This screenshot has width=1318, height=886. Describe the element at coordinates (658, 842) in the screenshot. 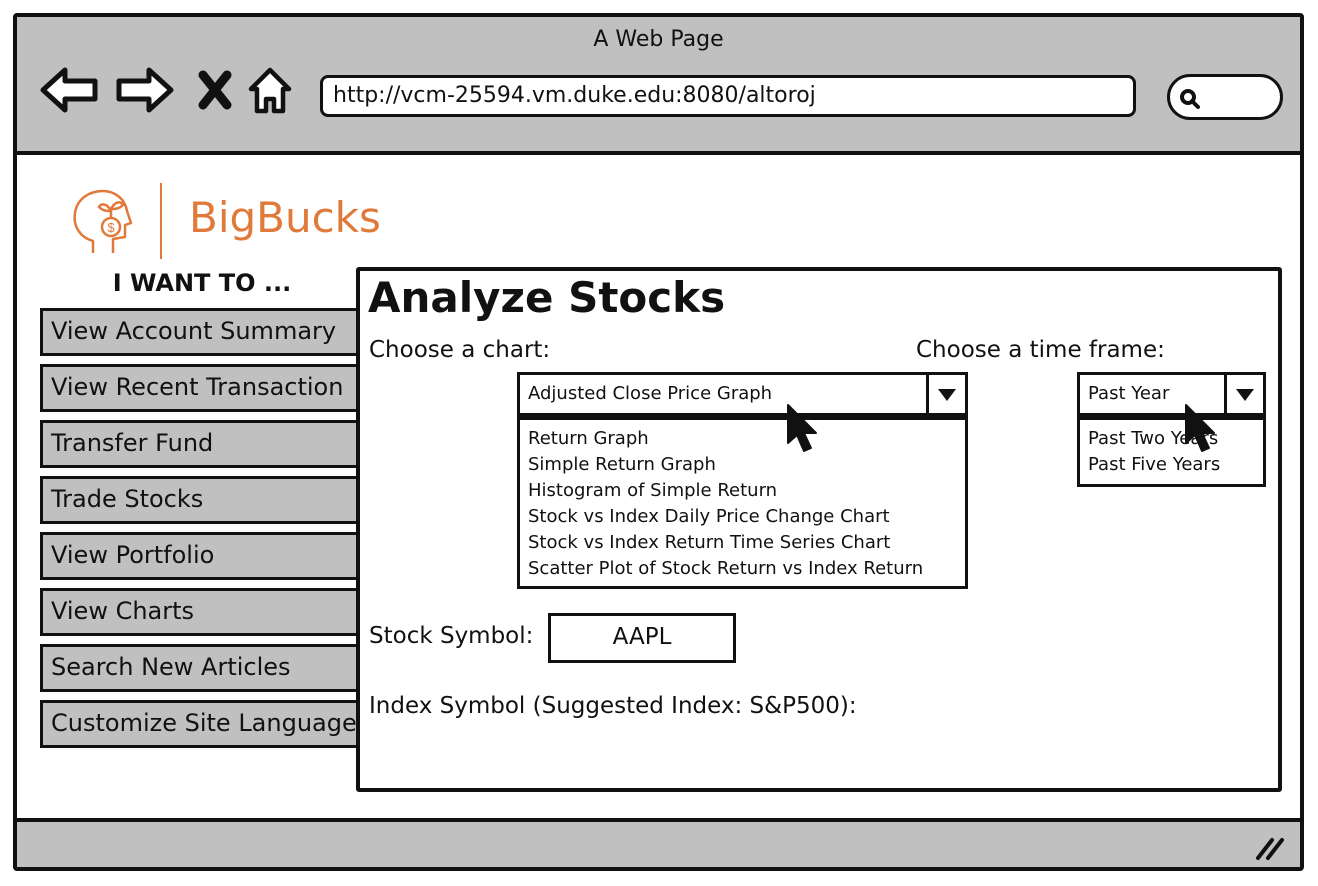

I see `browser-statusbar` at that location.